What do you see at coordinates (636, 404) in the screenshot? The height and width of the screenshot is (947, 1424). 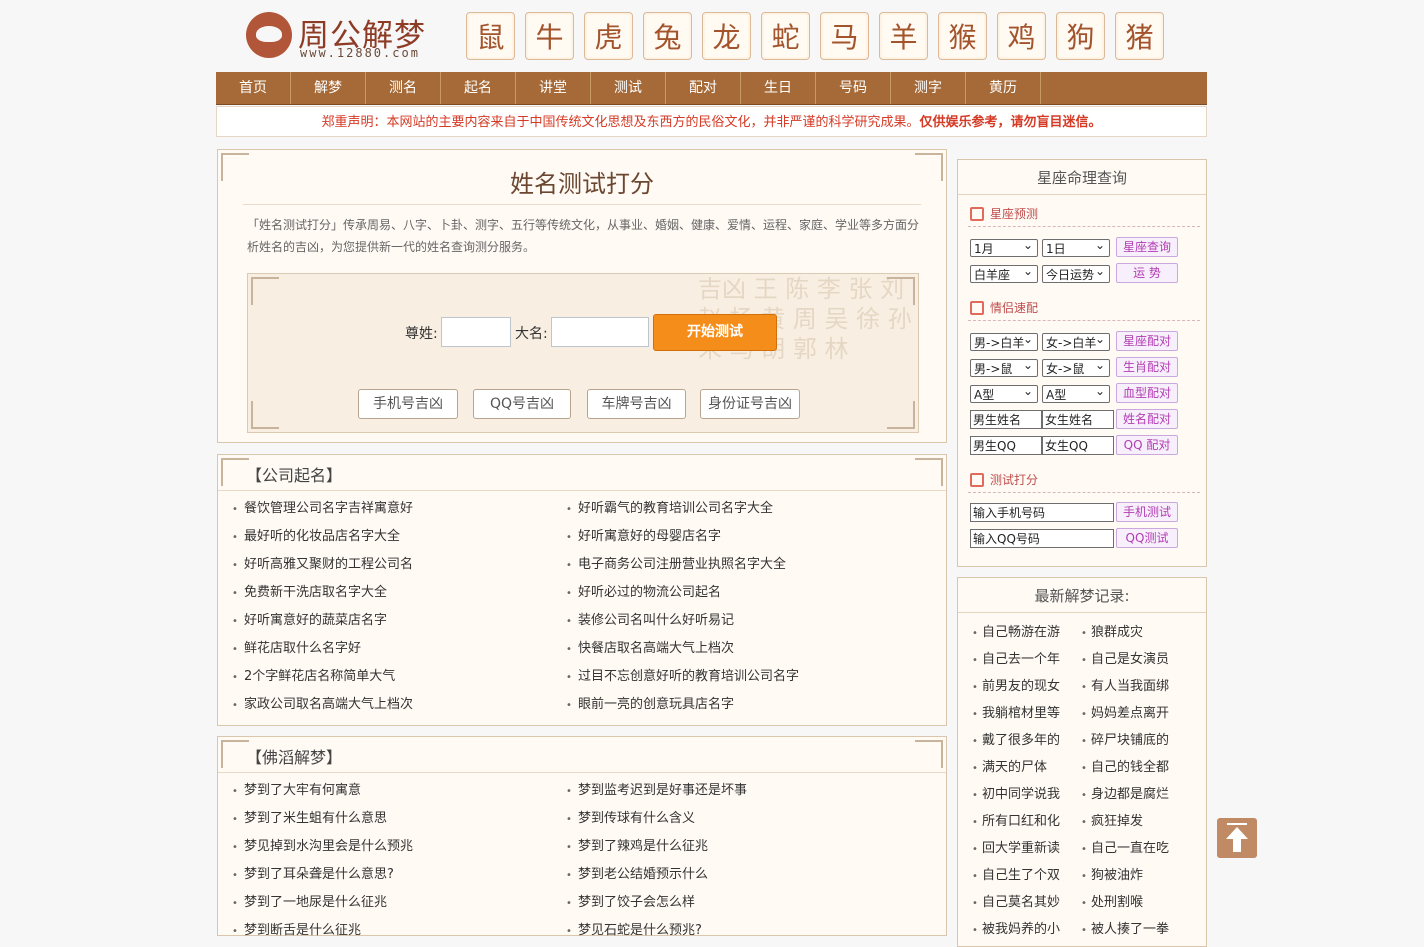 I see `plate-luck-button: 车牌号吉凶` at bounding box center [636, 404].